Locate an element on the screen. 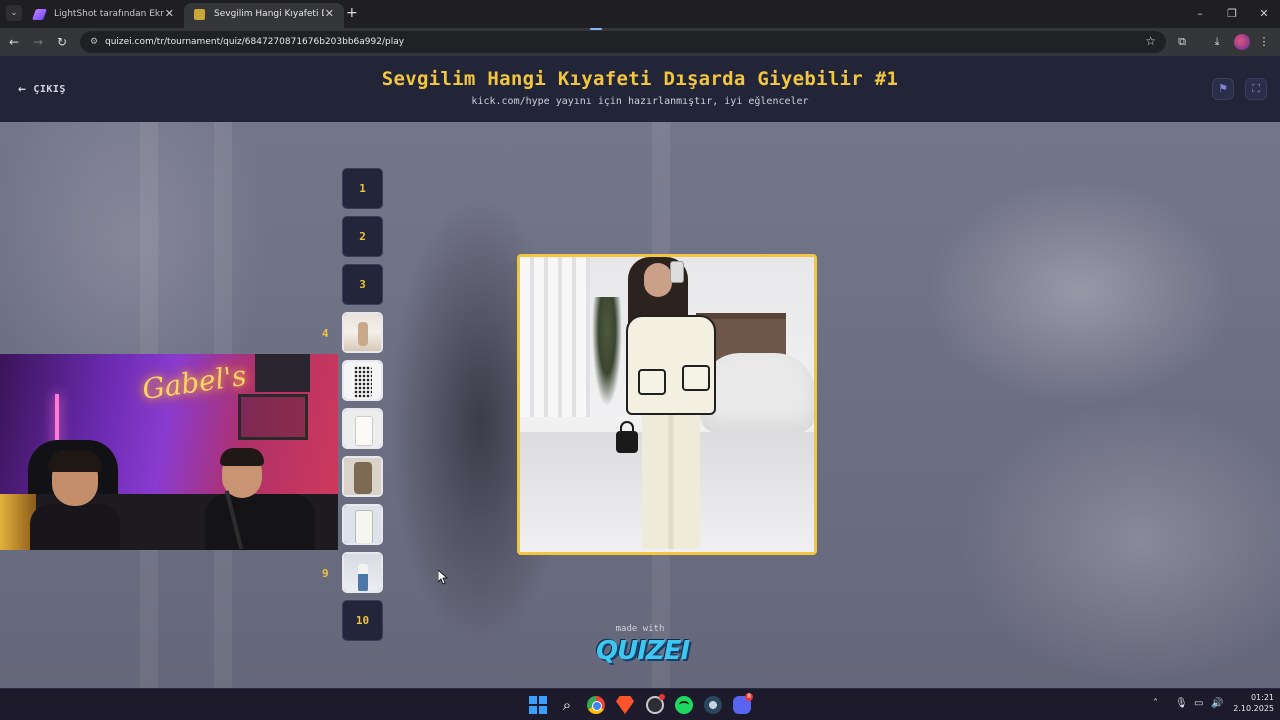 This screenshot has width=1280, height=720. new-tab-button: + is located at coordinates (352, 13).